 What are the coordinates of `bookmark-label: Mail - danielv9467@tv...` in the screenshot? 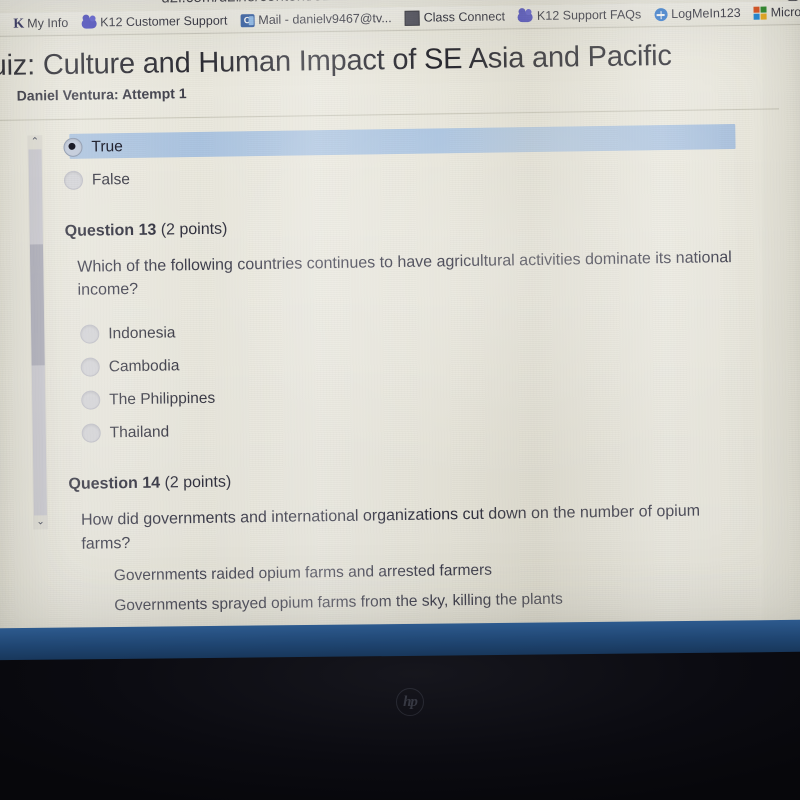 It's located at (325, 19).